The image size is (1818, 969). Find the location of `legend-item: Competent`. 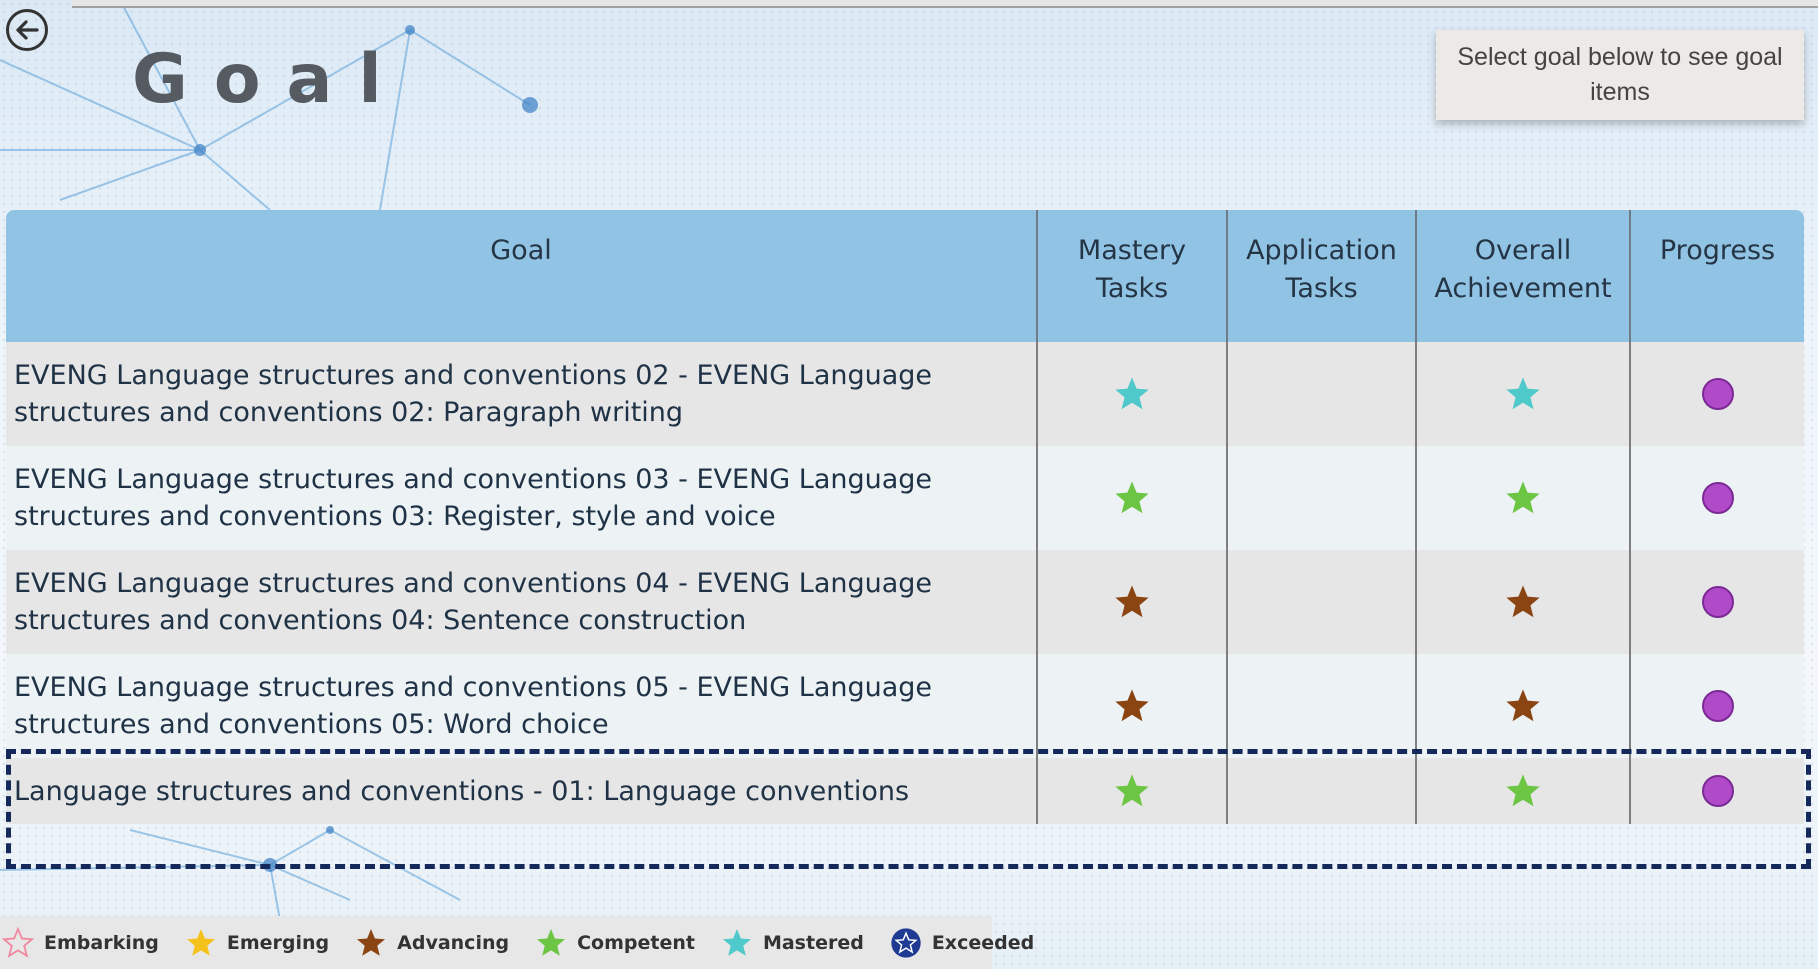

legend-item: Competent is located at coordinates (615, 943).